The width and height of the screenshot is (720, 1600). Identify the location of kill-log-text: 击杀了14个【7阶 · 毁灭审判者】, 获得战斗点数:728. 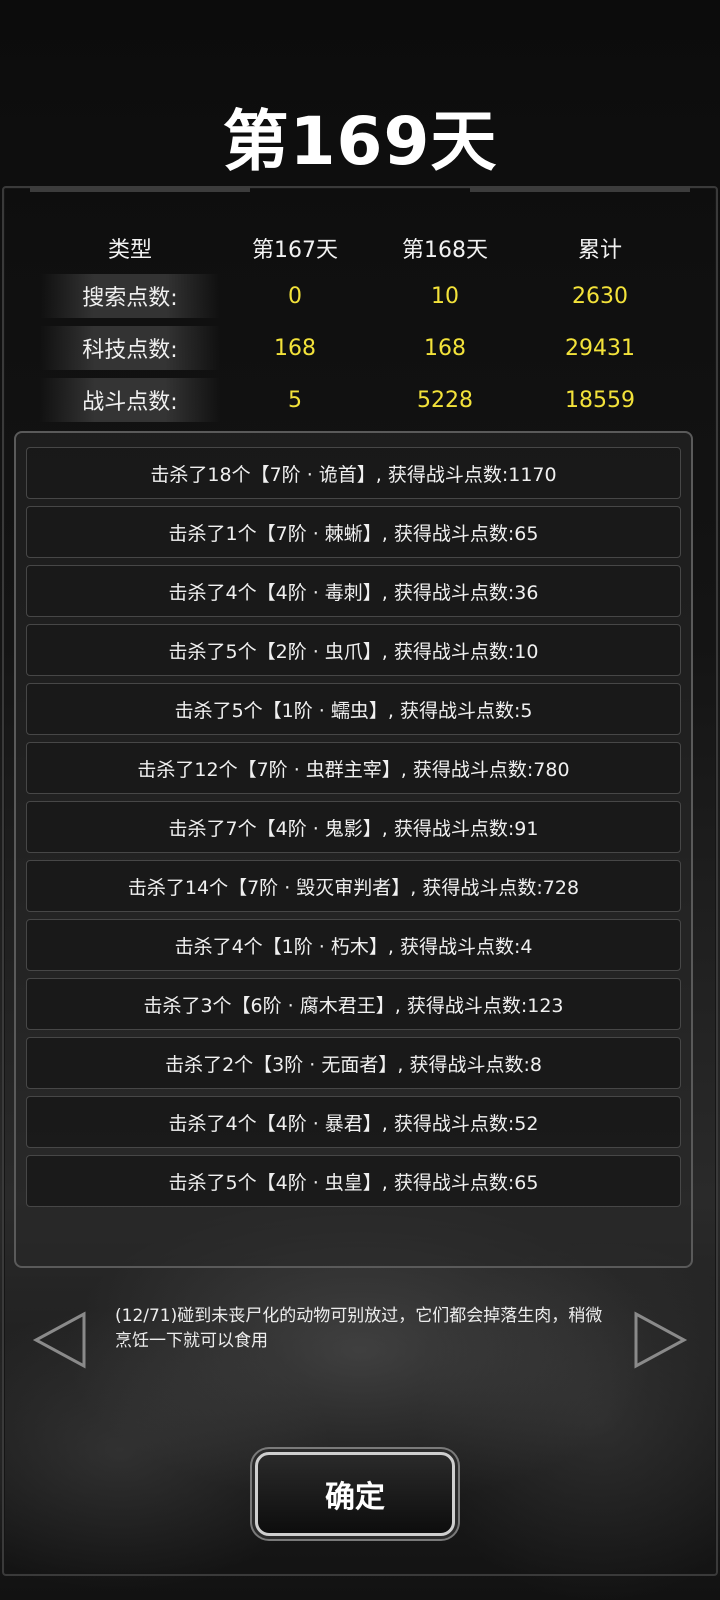
(353, 887).